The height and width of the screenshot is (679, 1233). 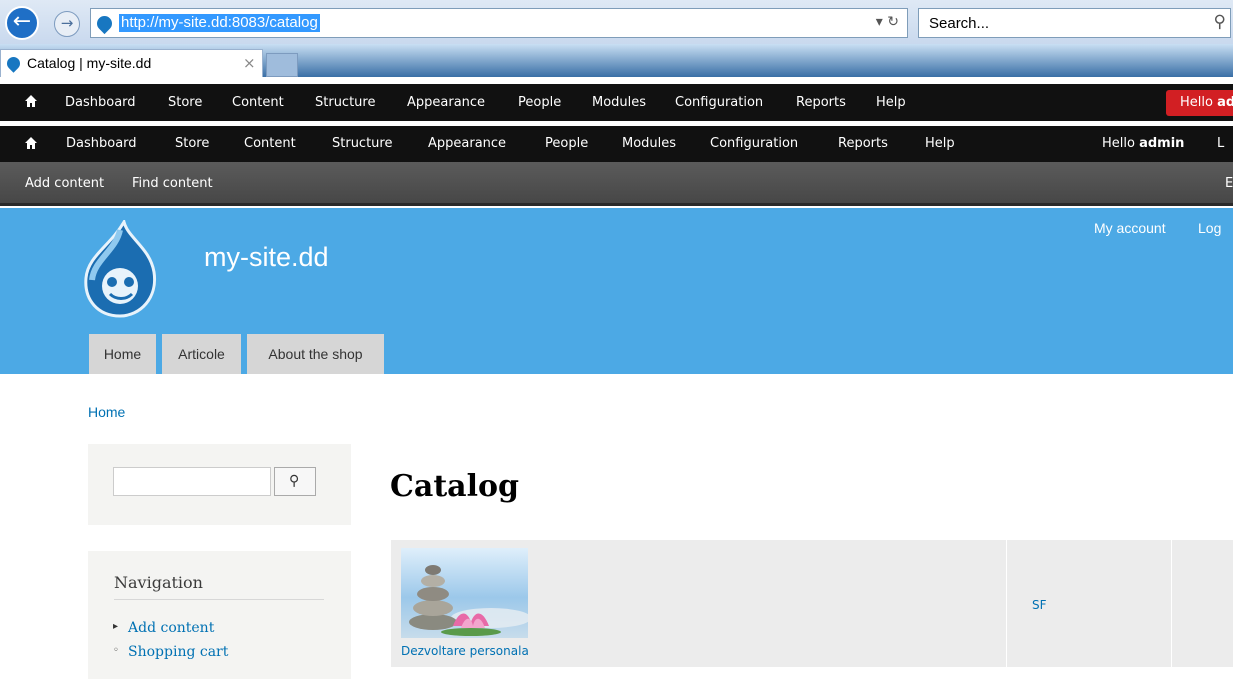 What do you see at coordinates (315, 354) in the screenshot?
I see `tab-about-the-shop: About the shop` at bounding box center [315, 354].